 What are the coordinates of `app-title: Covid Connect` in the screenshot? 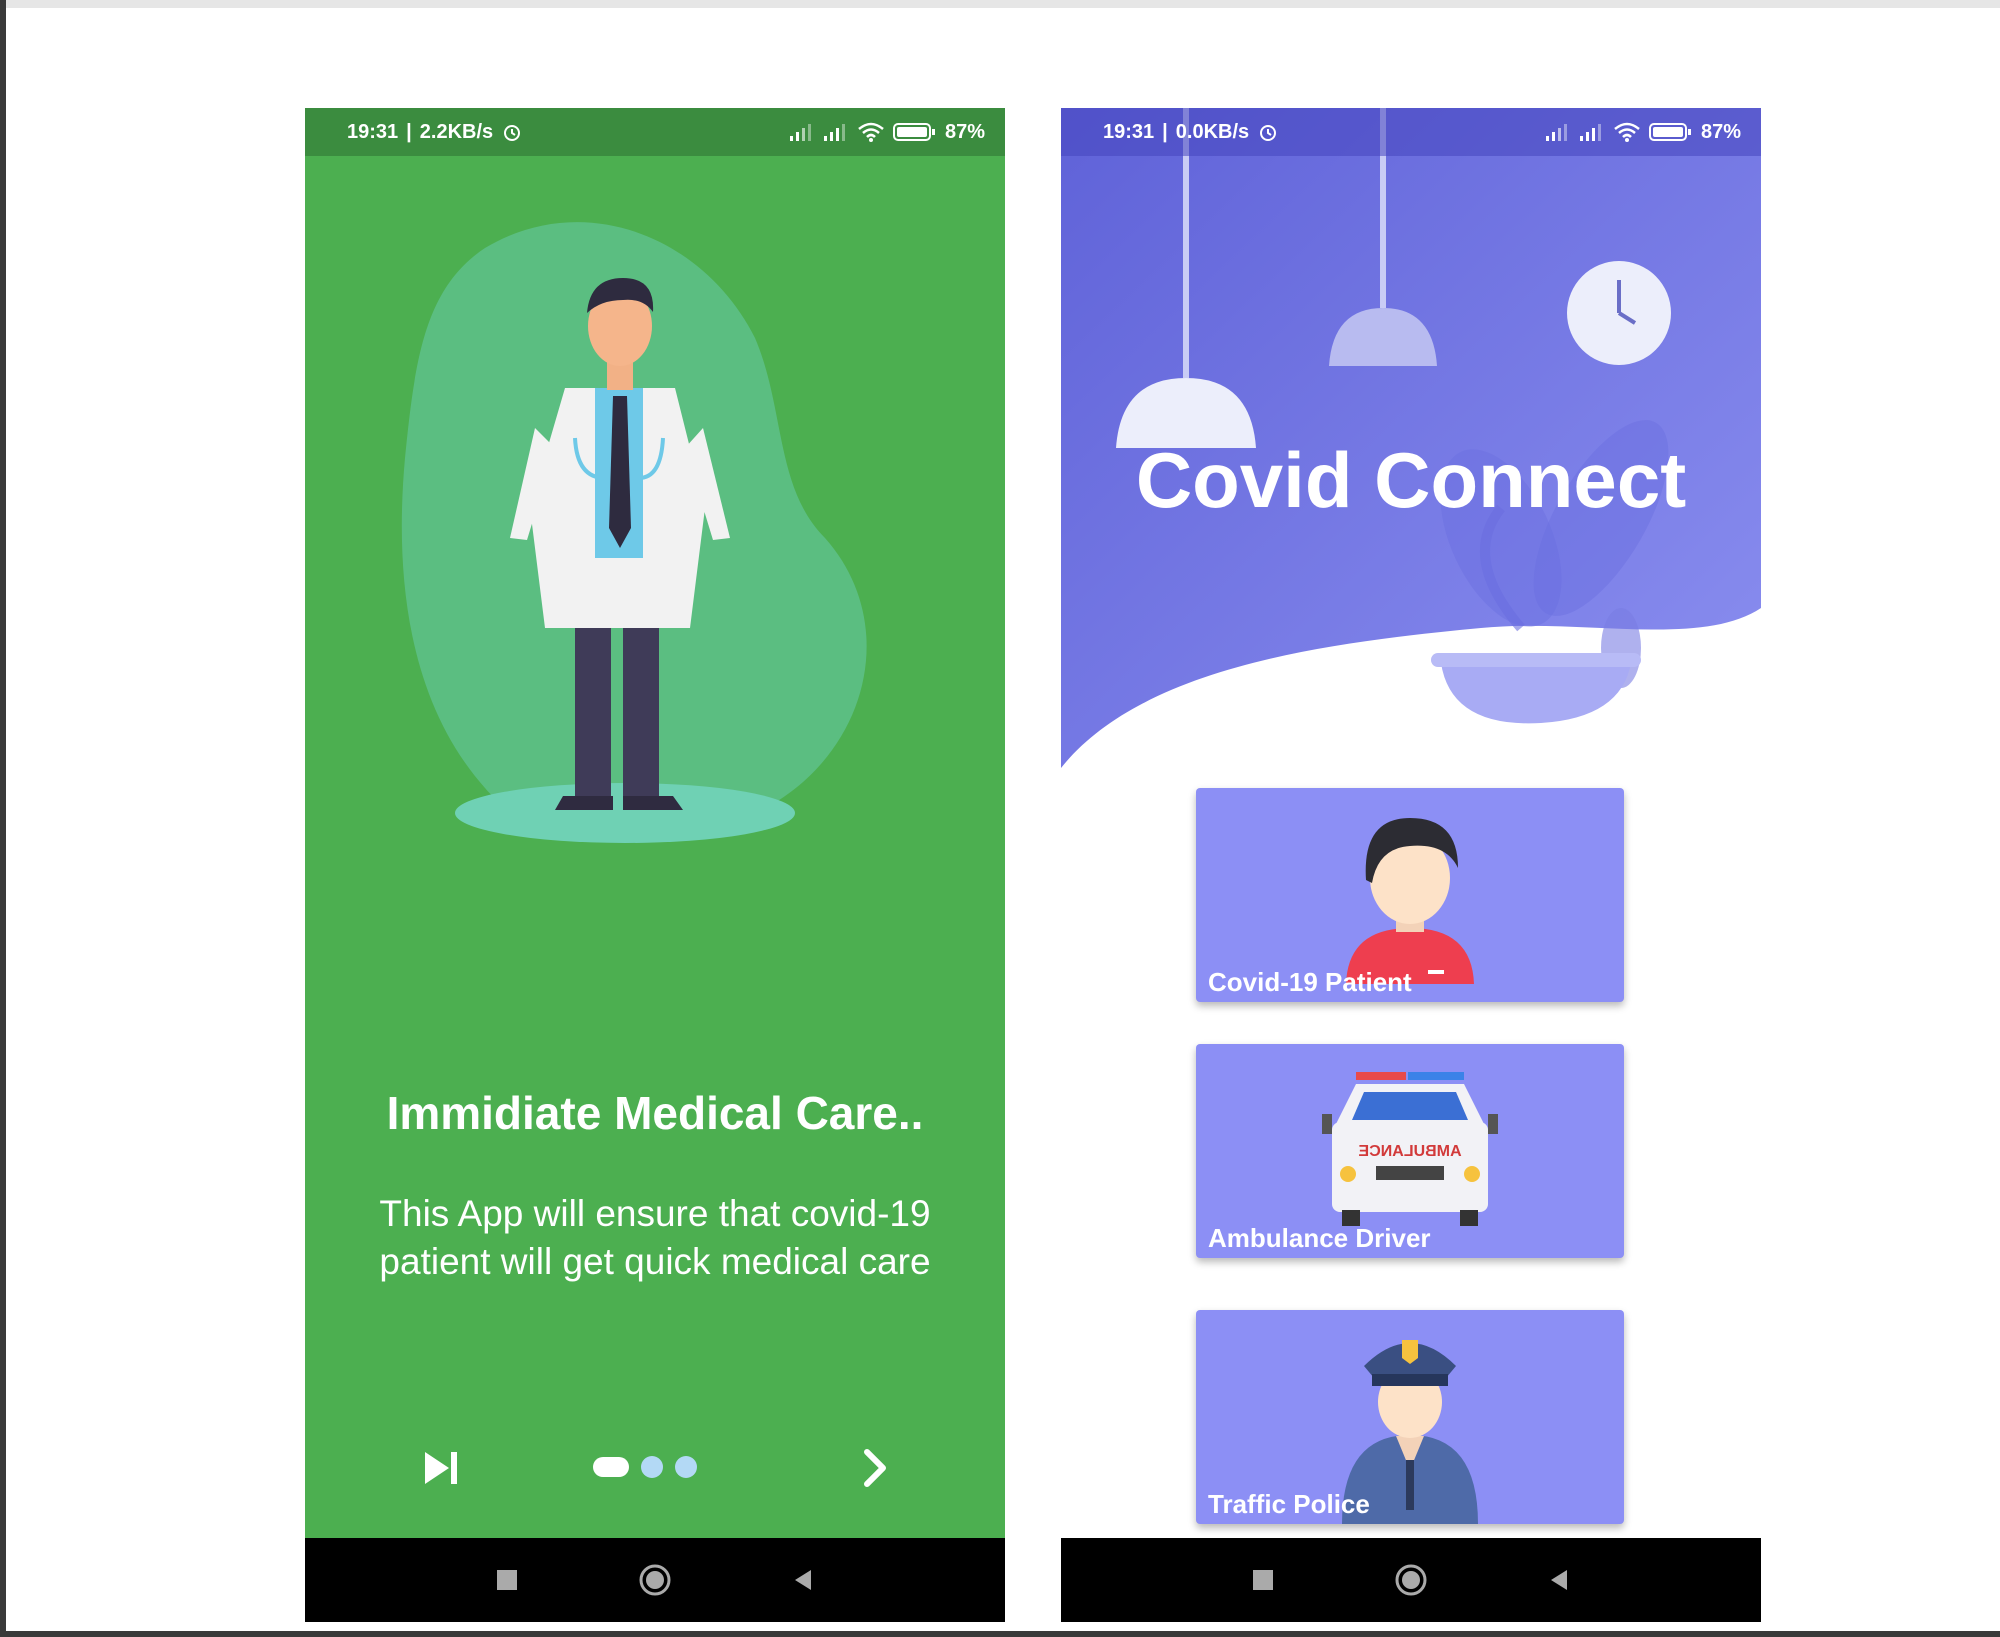 It's located at (1411, 480).